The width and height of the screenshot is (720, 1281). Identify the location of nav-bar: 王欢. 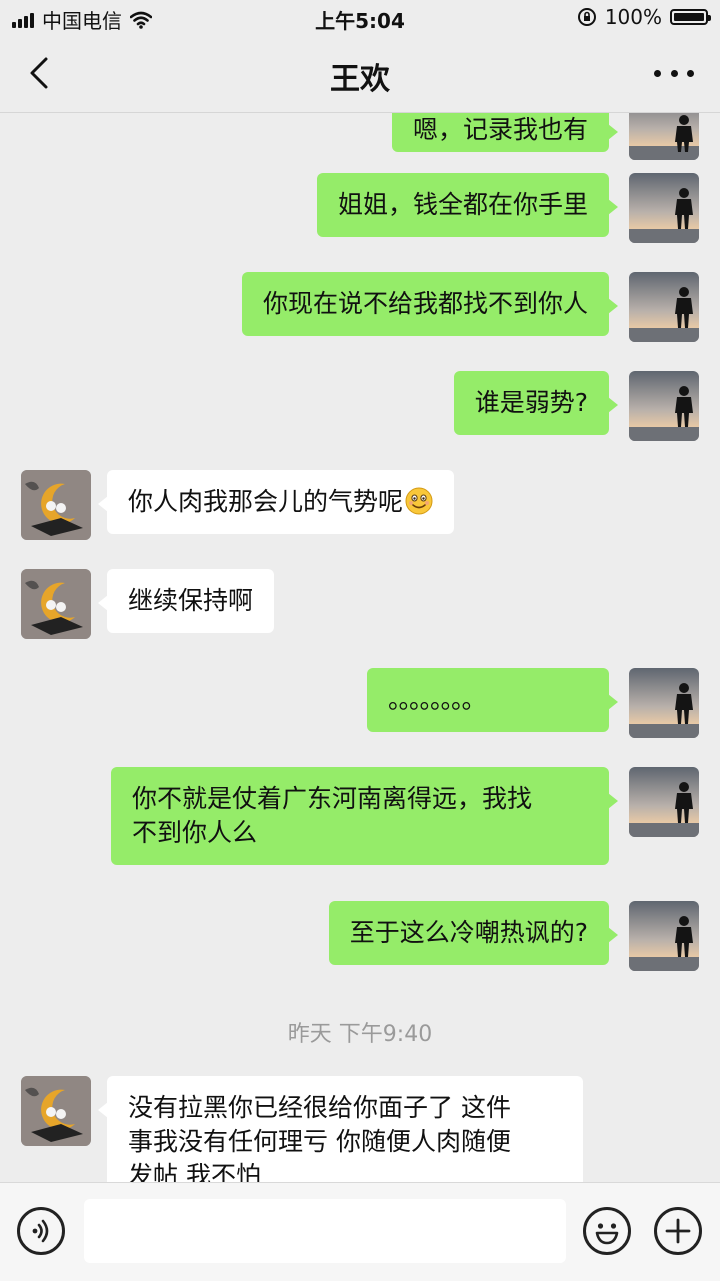
(360, 74).